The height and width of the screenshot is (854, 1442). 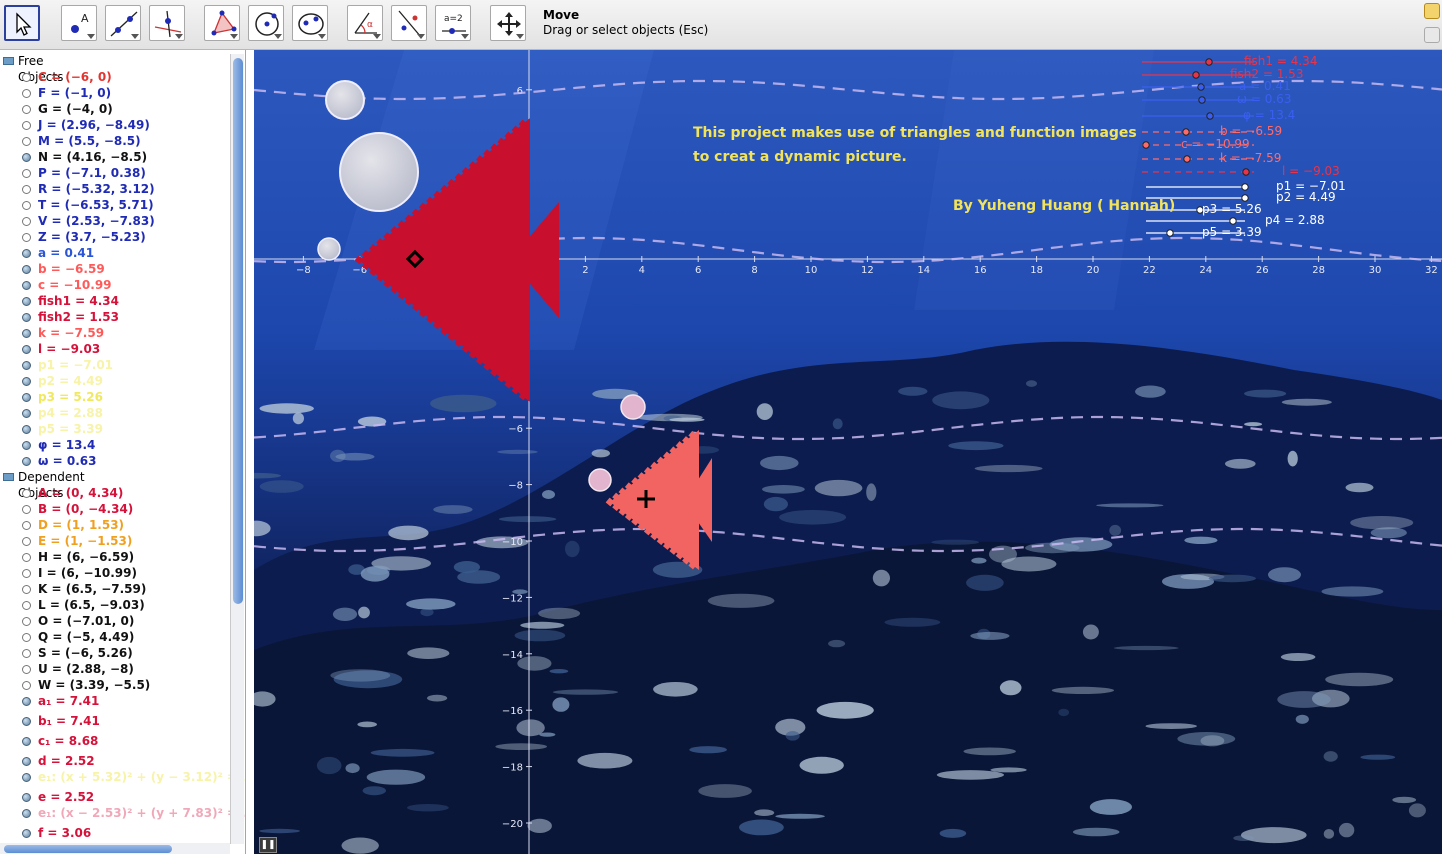 What do you see at coordinates (68, 741) in the screenshot?
I see `algebra-object-label: c₁ = 8.68` at bounding box center [68, 741].